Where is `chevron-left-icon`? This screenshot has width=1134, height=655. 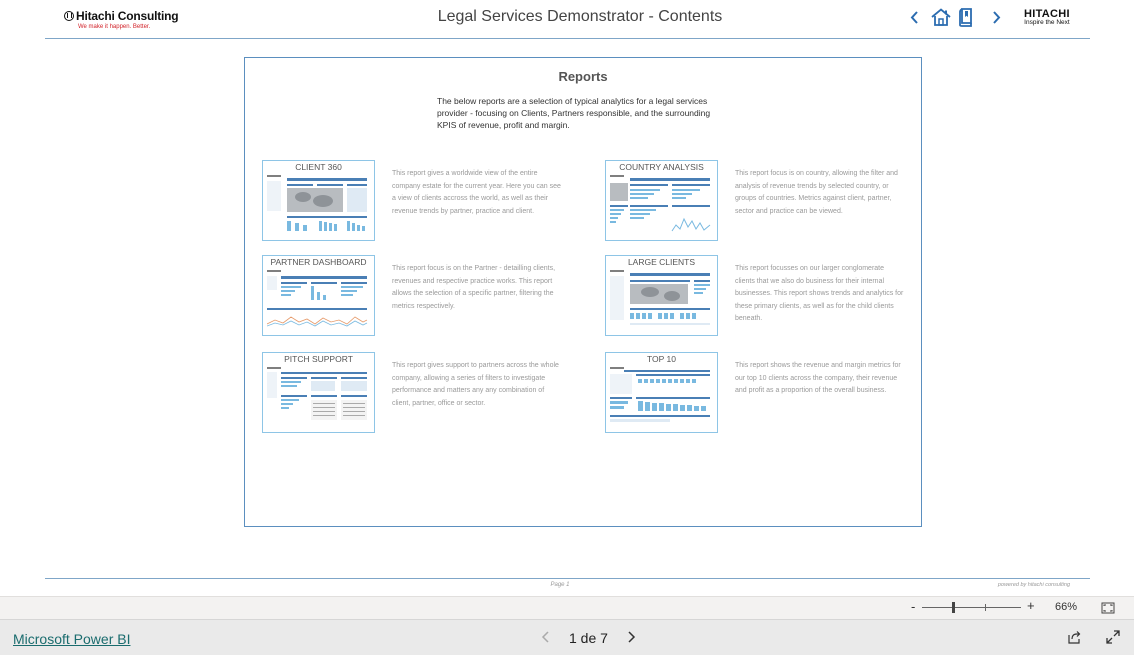
chevron-left-icon is located at coordinates (914, 17).